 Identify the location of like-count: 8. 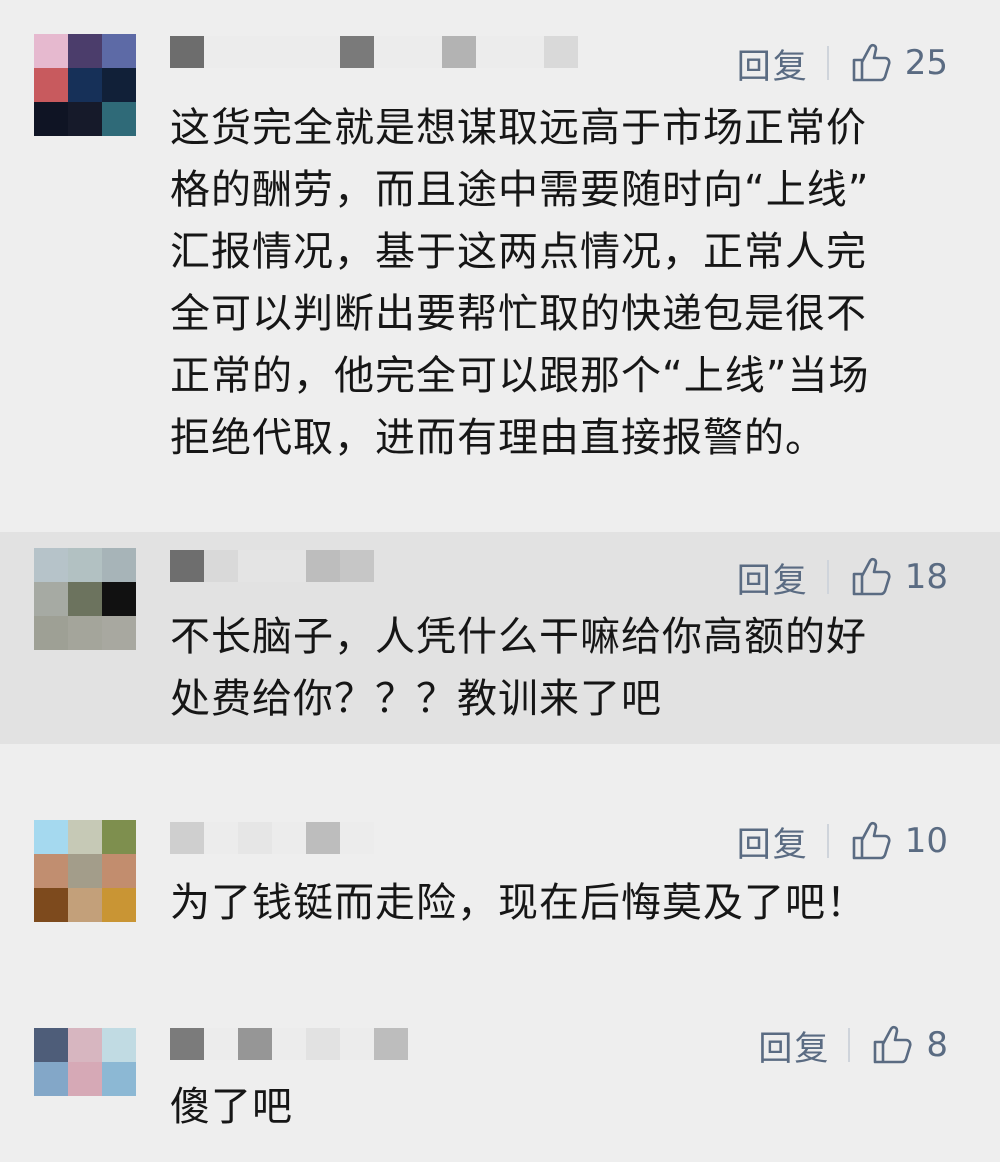
(937, 1045).